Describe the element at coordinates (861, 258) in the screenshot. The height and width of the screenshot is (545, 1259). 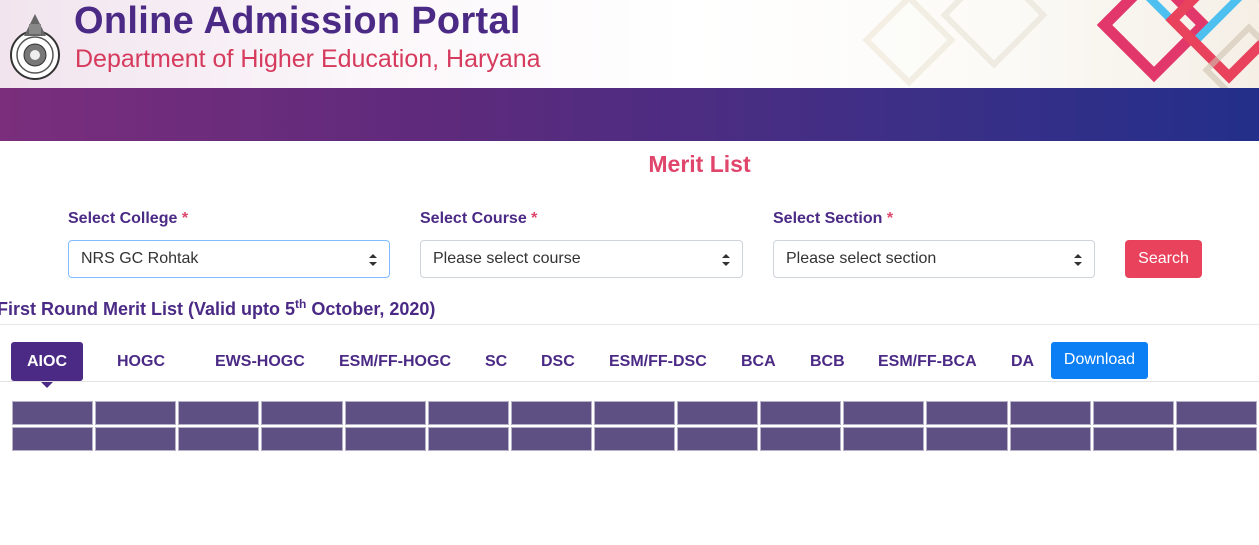
I see `section-select-placeholder: Please select section` at that location.